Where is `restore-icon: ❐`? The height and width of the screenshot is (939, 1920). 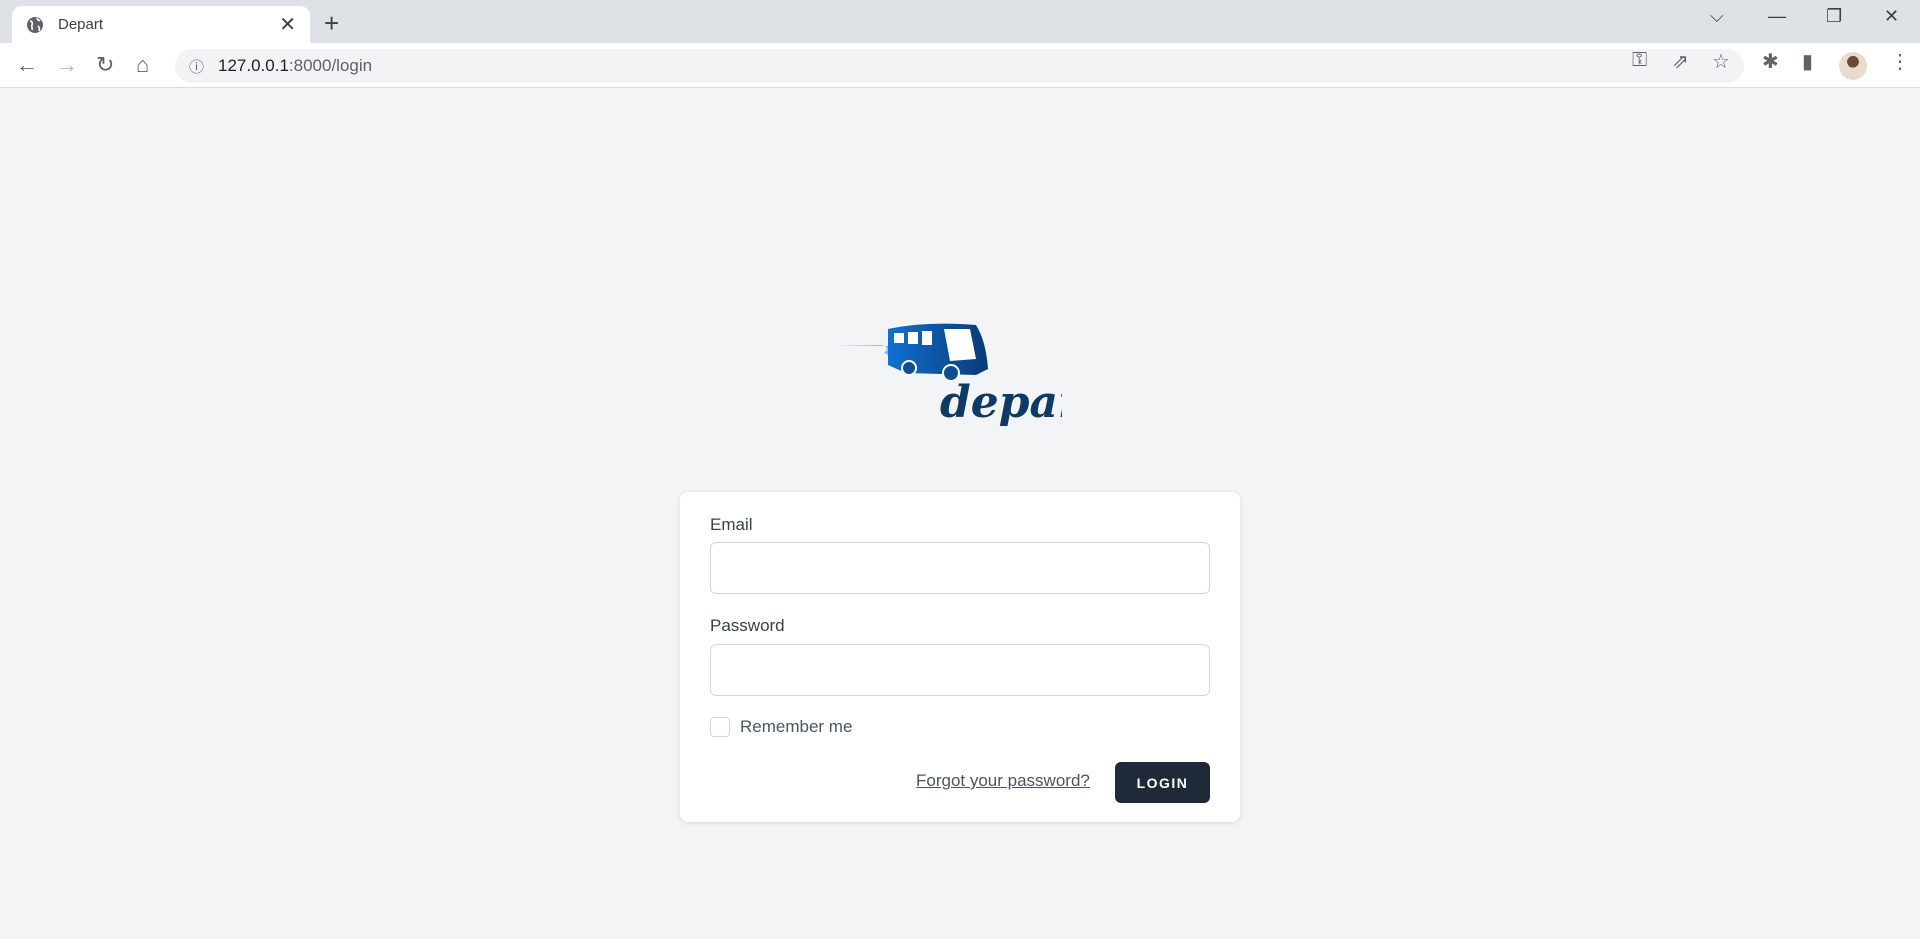
restore-icon: ❐ is located at coordinates (1834, 16).